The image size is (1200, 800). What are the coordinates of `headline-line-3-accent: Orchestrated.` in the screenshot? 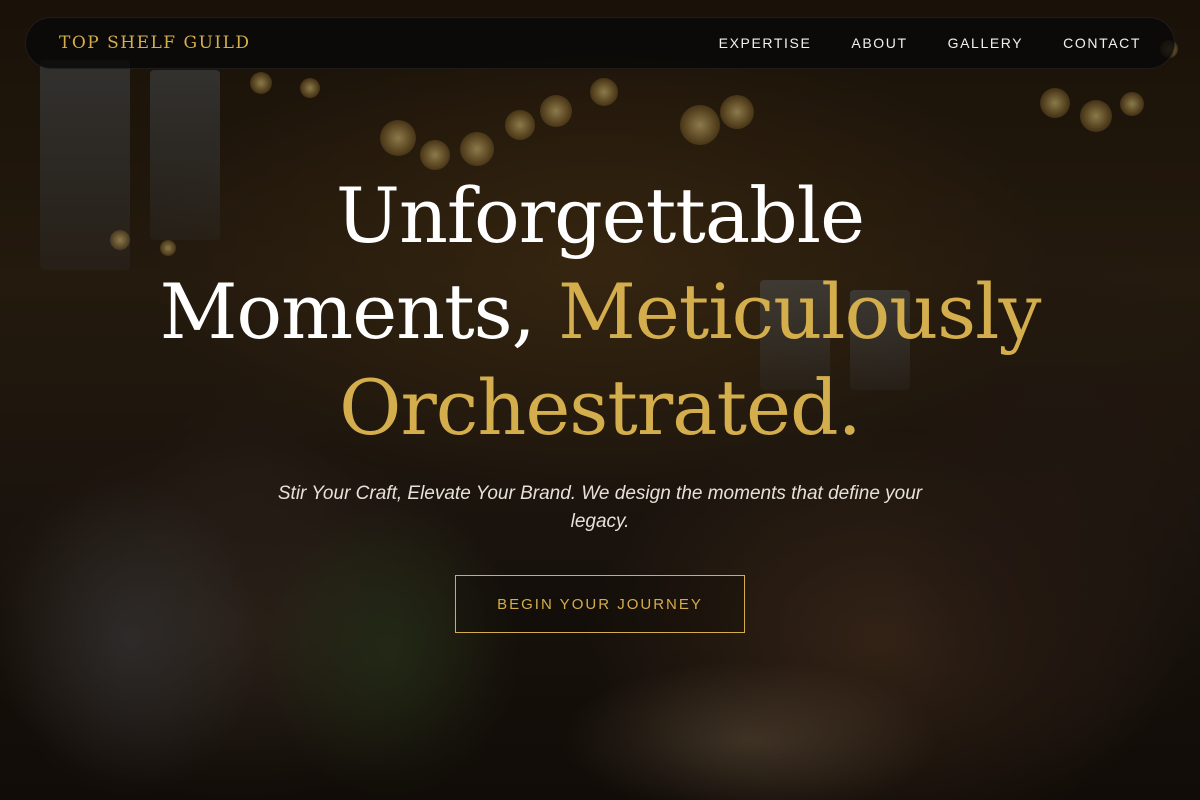 It's located at (600, 407).